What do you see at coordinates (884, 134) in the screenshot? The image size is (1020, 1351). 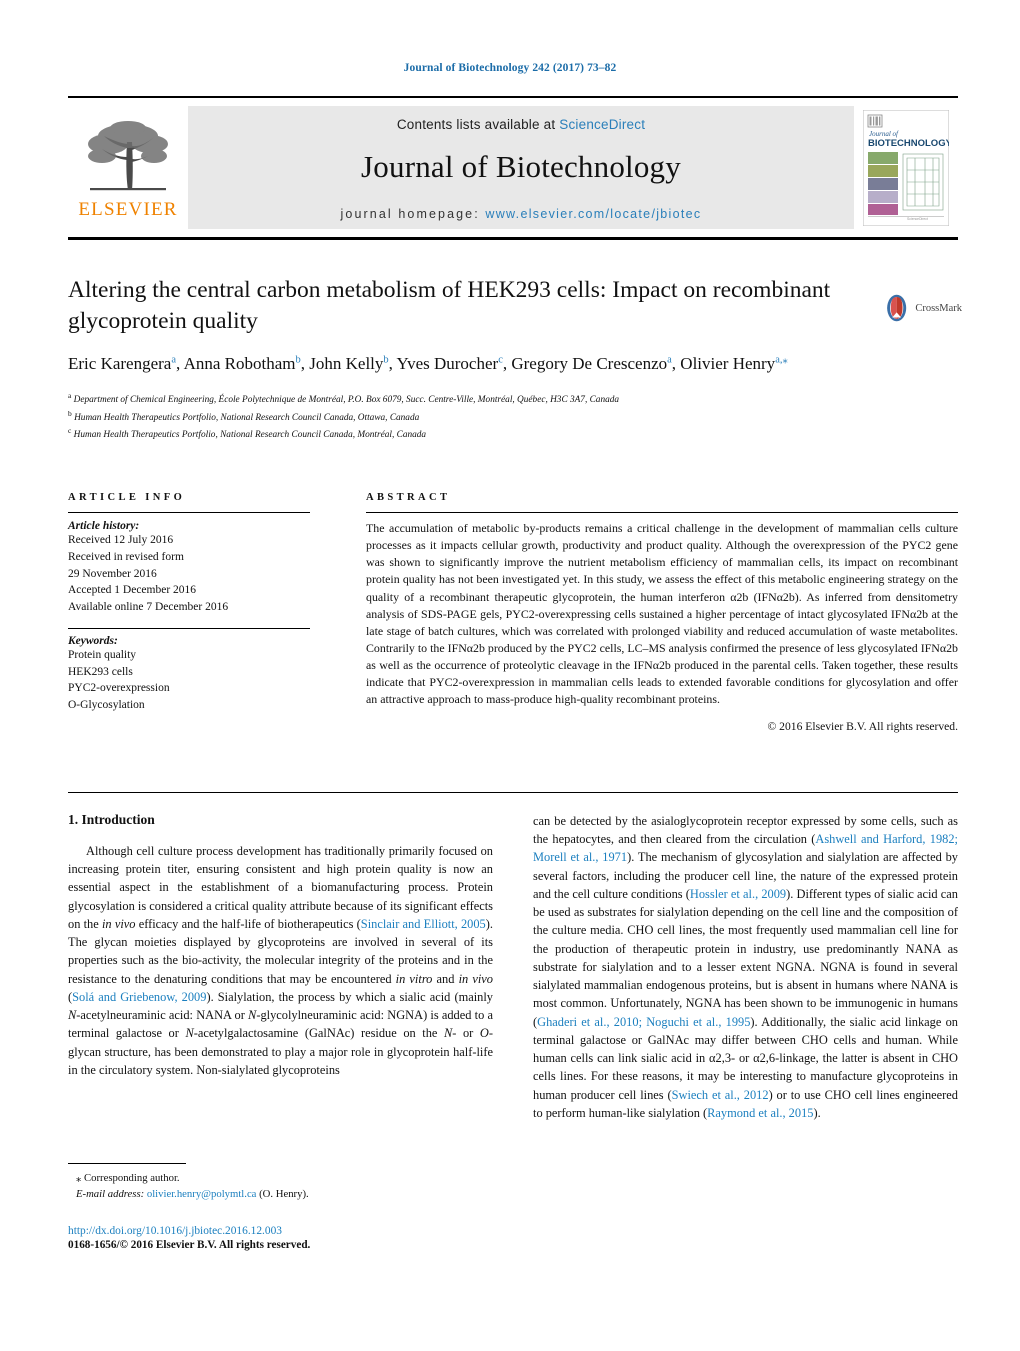 I see `svg-text: Journal of` at bounding box center [884, 134].